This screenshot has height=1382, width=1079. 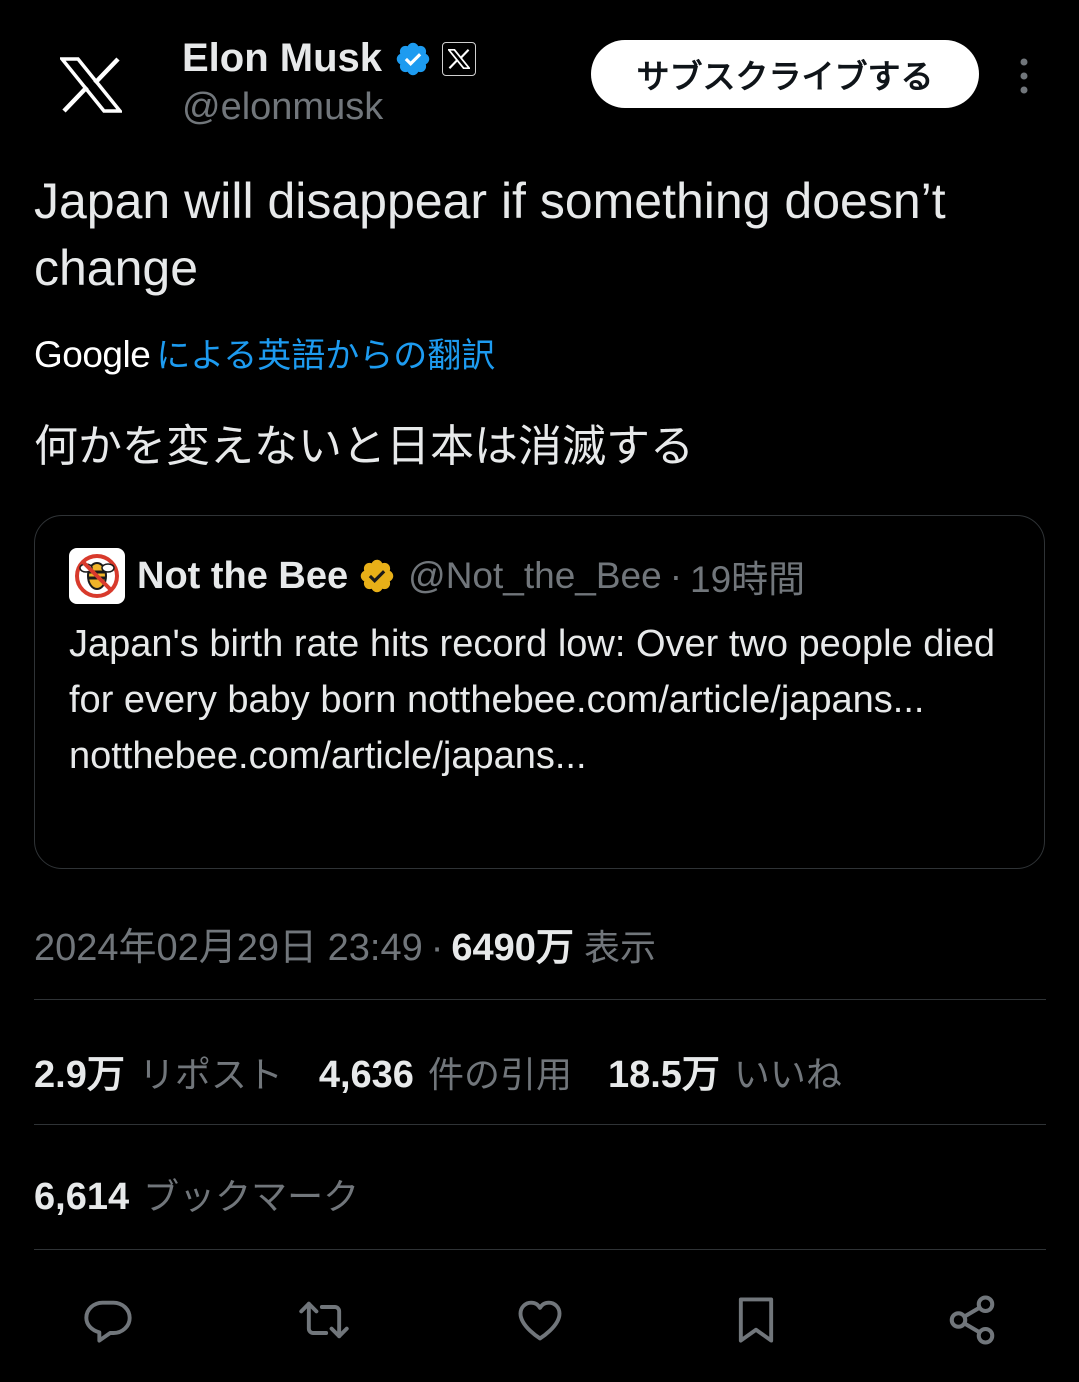 I want to click on likes-count: 18.5万, so click(x=663, y=1075).